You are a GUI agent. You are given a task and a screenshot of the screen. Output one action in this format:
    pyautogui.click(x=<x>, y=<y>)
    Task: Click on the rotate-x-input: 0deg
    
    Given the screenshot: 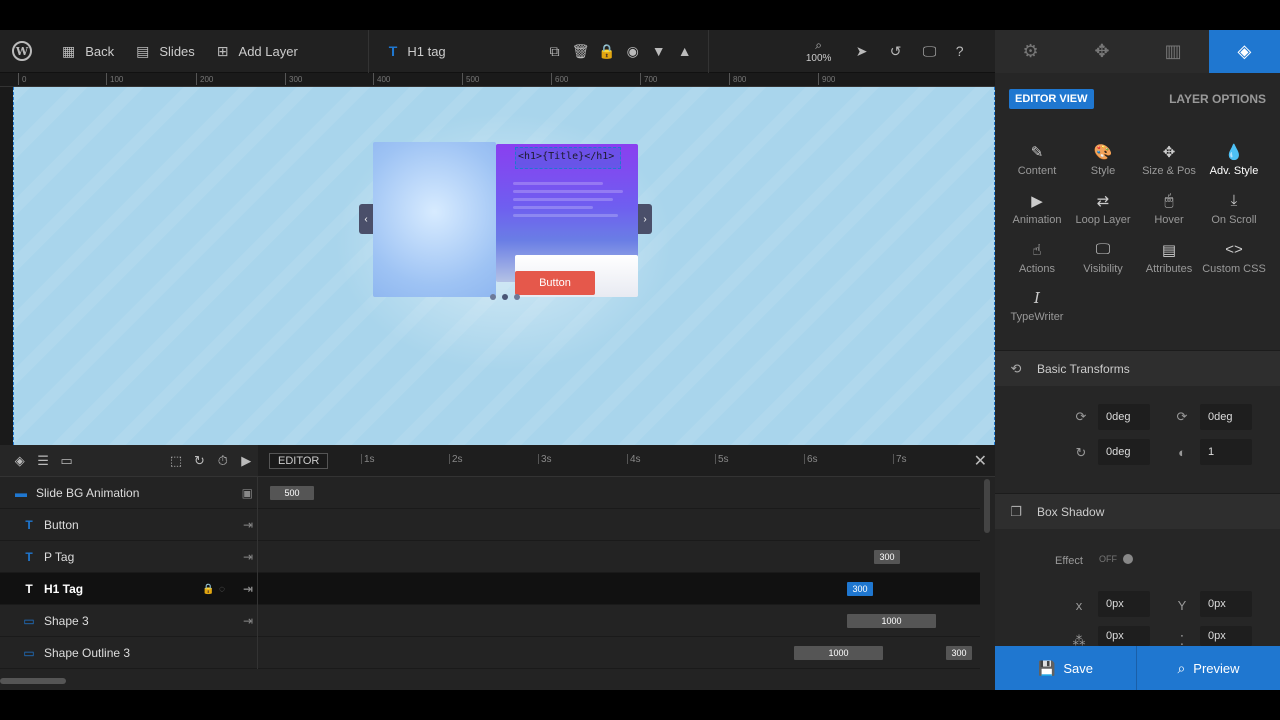 What is the action you would take?
    pyautogui.click(x=1124, y=417)
    